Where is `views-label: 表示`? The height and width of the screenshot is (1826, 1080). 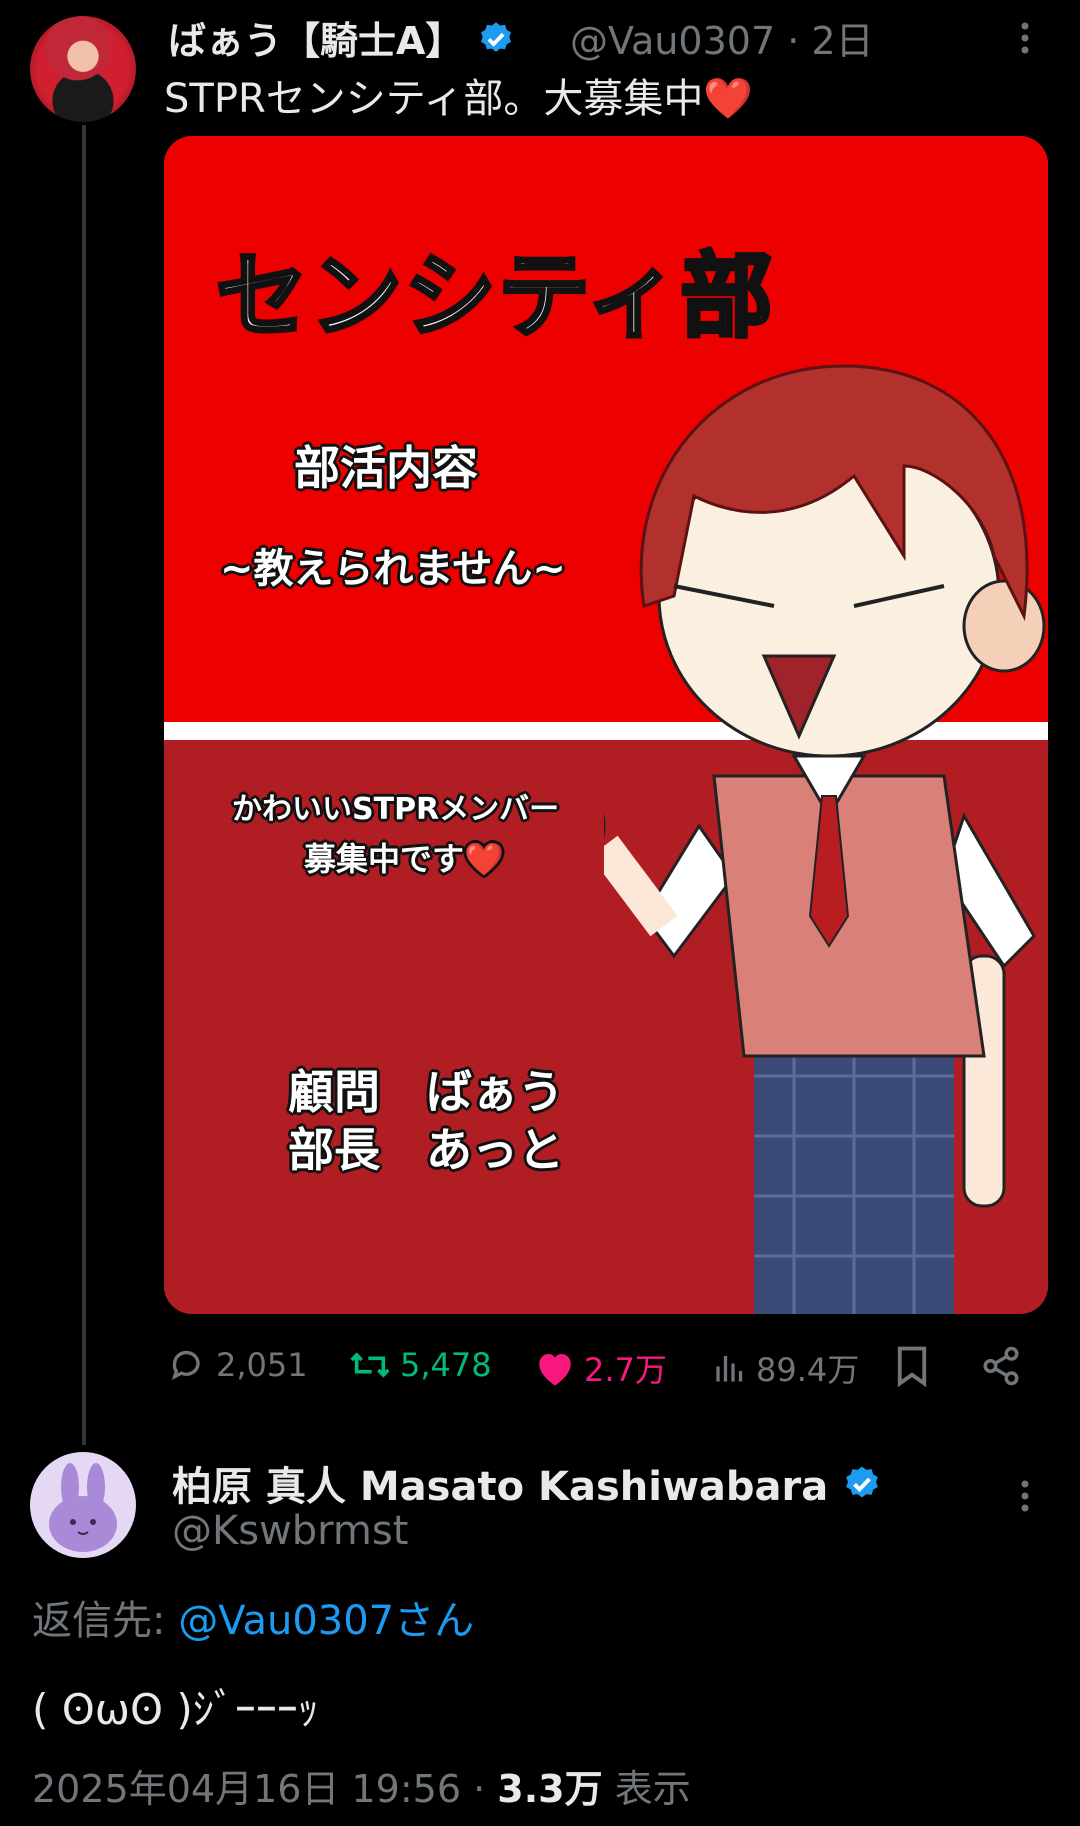
views-label: 表示 is located at coordinates (652, 1789).